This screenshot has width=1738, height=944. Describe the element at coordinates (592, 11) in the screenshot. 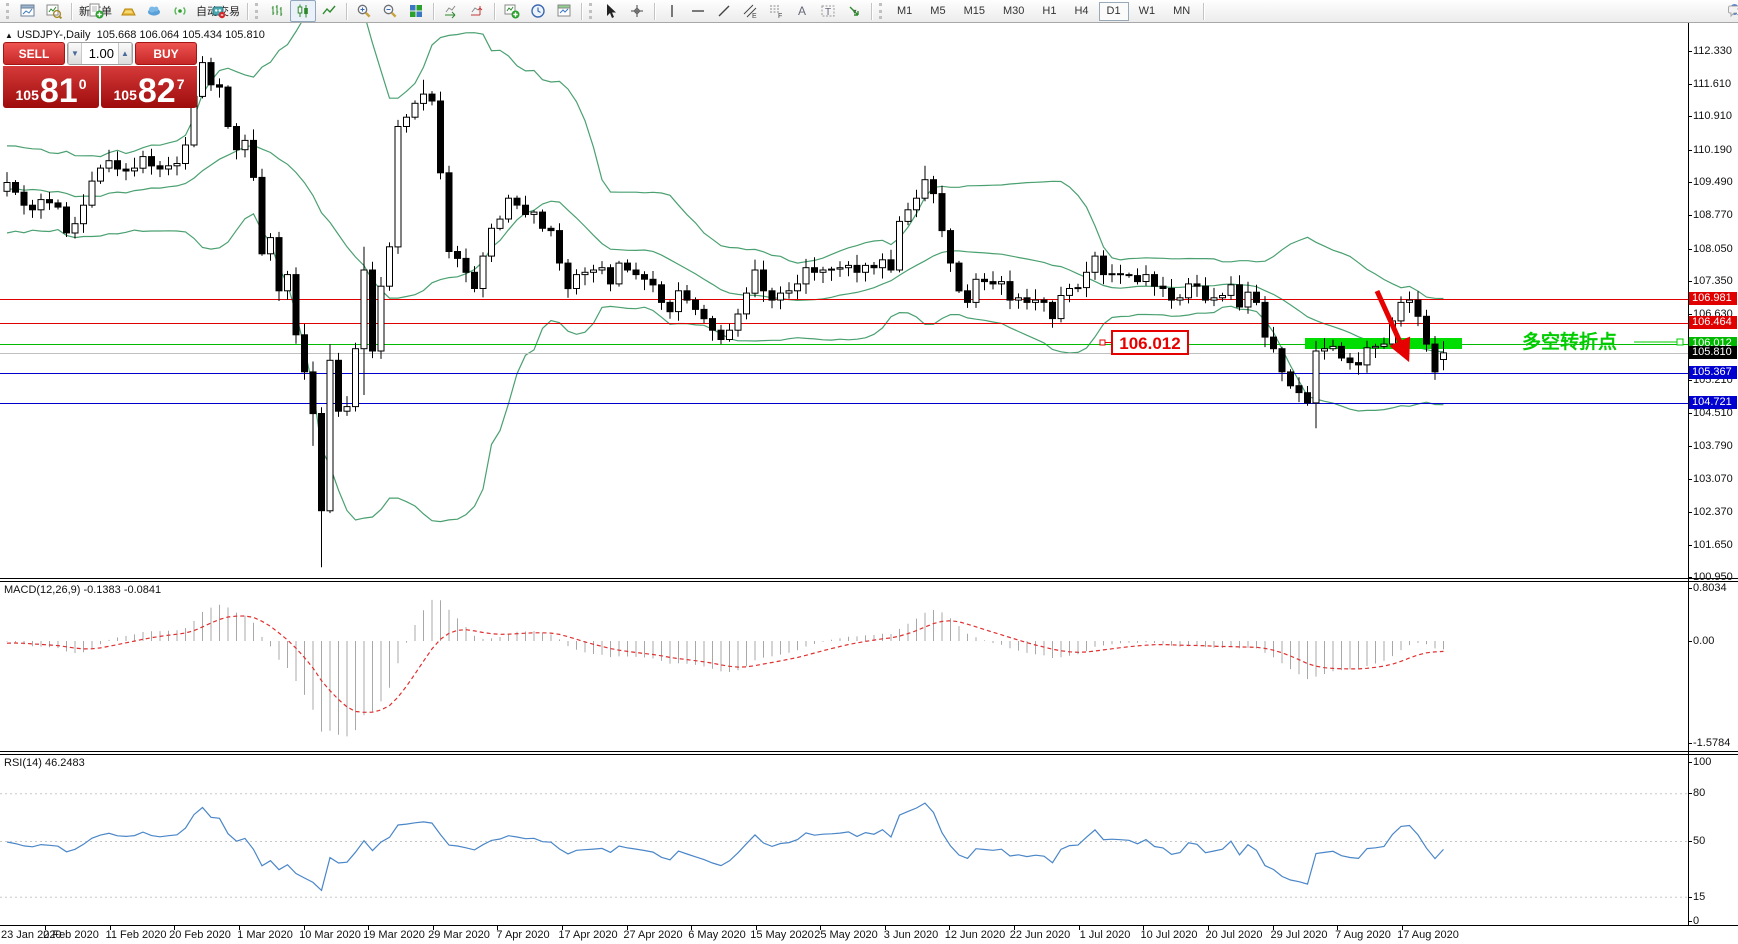

I see `toolbar-grip` at that location.